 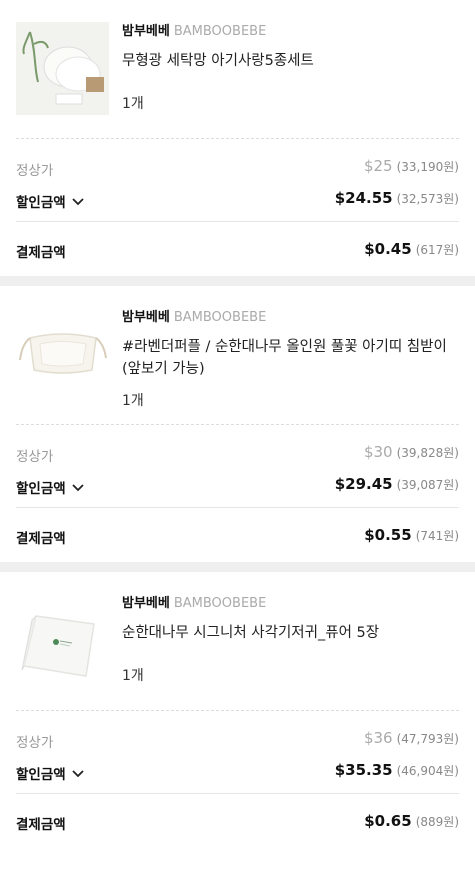 What do you see at coordinates (237, 771) in the screenshot?
I see `discount-row: 할인금액 $35.35 (46,904원)` at bounding box center [237, 771].